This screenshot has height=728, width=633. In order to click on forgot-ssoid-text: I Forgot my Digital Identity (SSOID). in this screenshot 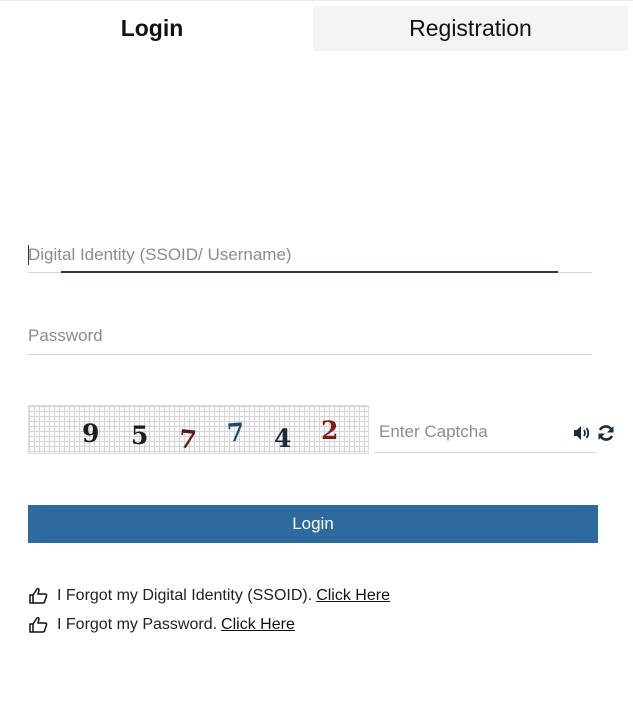, I will do `click(185, 595)`.